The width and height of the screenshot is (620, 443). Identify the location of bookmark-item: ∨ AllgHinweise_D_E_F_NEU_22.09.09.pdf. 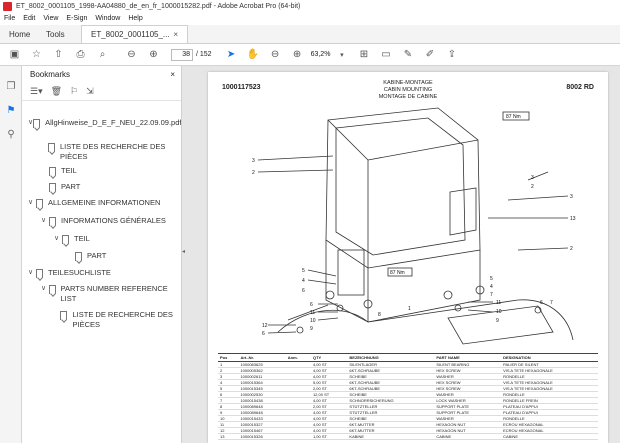
(104, 123).